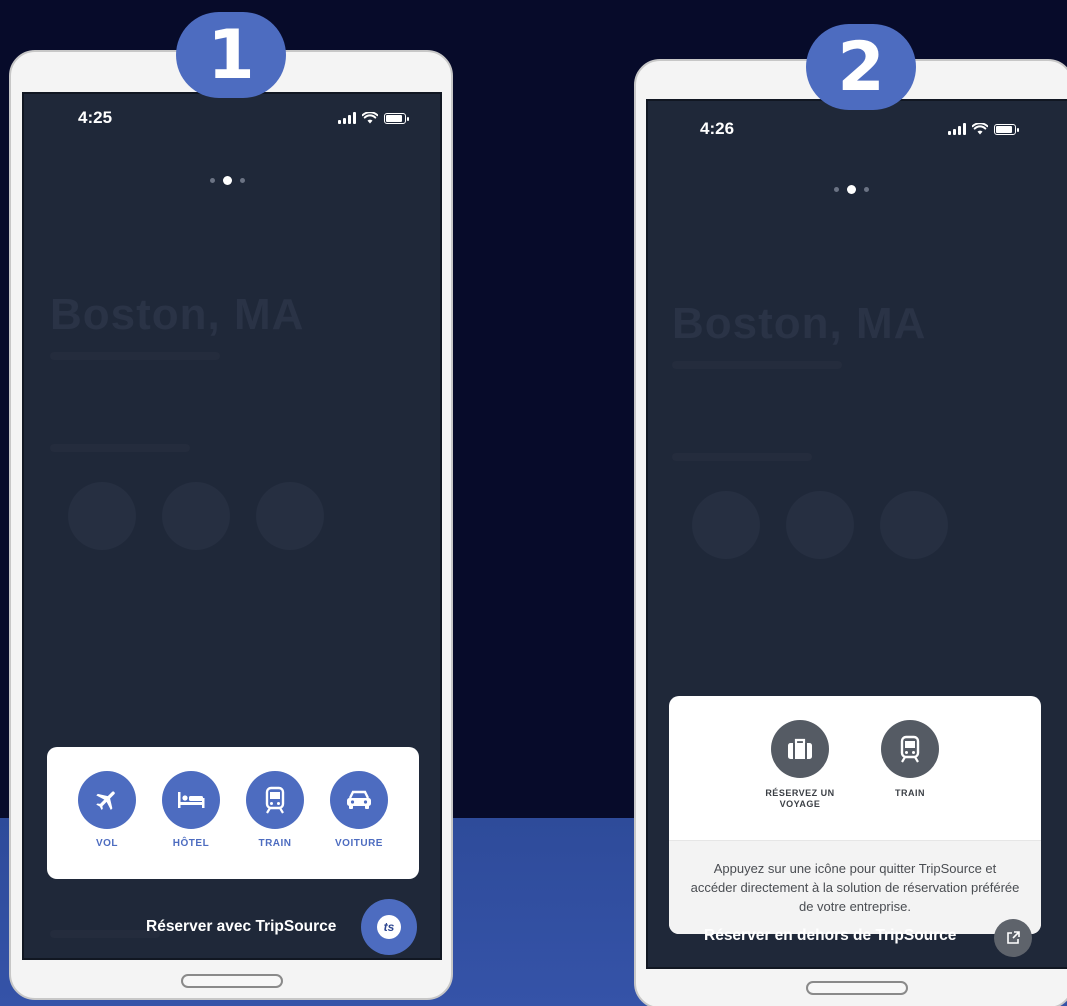 This screenshot has width=1067, height=1006. I want to click on option-car: VOITURE, so click(359, 810).